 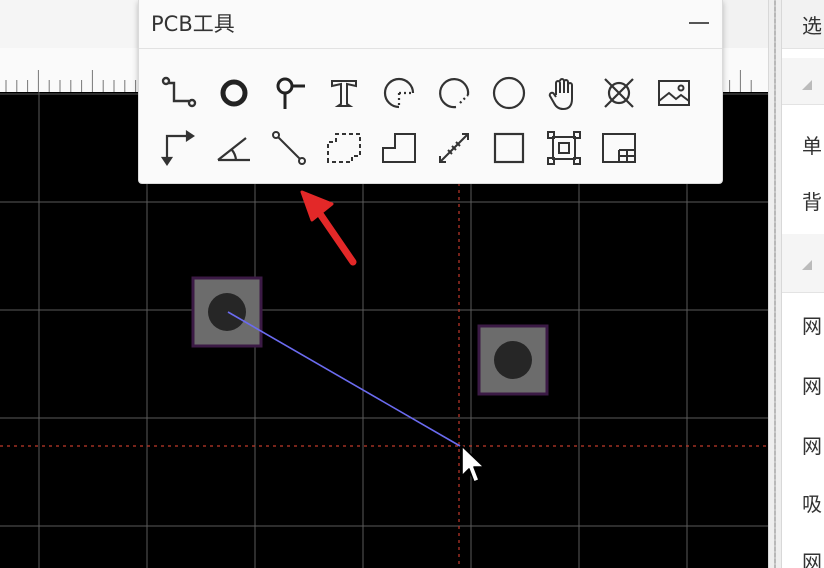 I want to click on red-annotation-arrow-icon, so click(x=329, y=230).